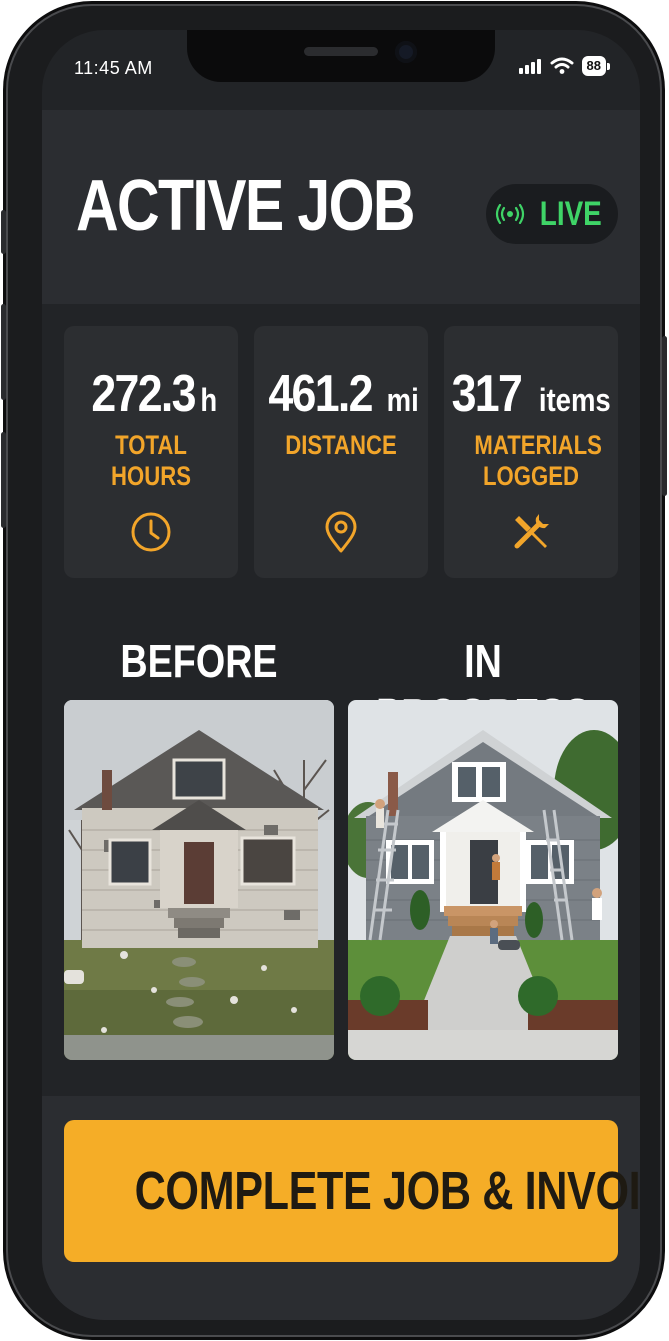 This screenshot has width=669, height=1341. I want to click on page-title: ACTIVE JOB, so click(246, 206).